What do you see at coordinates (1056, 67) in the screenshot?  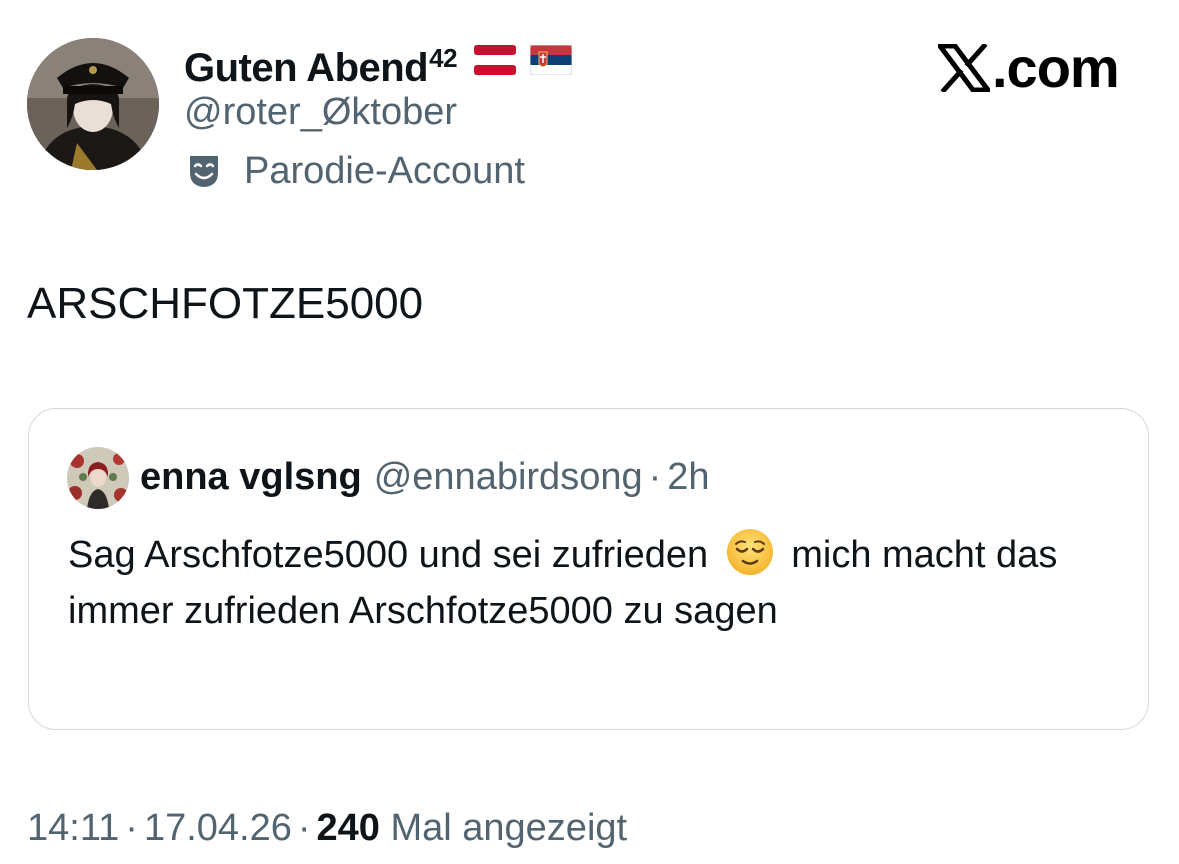 I see `x-brand-suffix: .com` at bounding box center [1056, 67].